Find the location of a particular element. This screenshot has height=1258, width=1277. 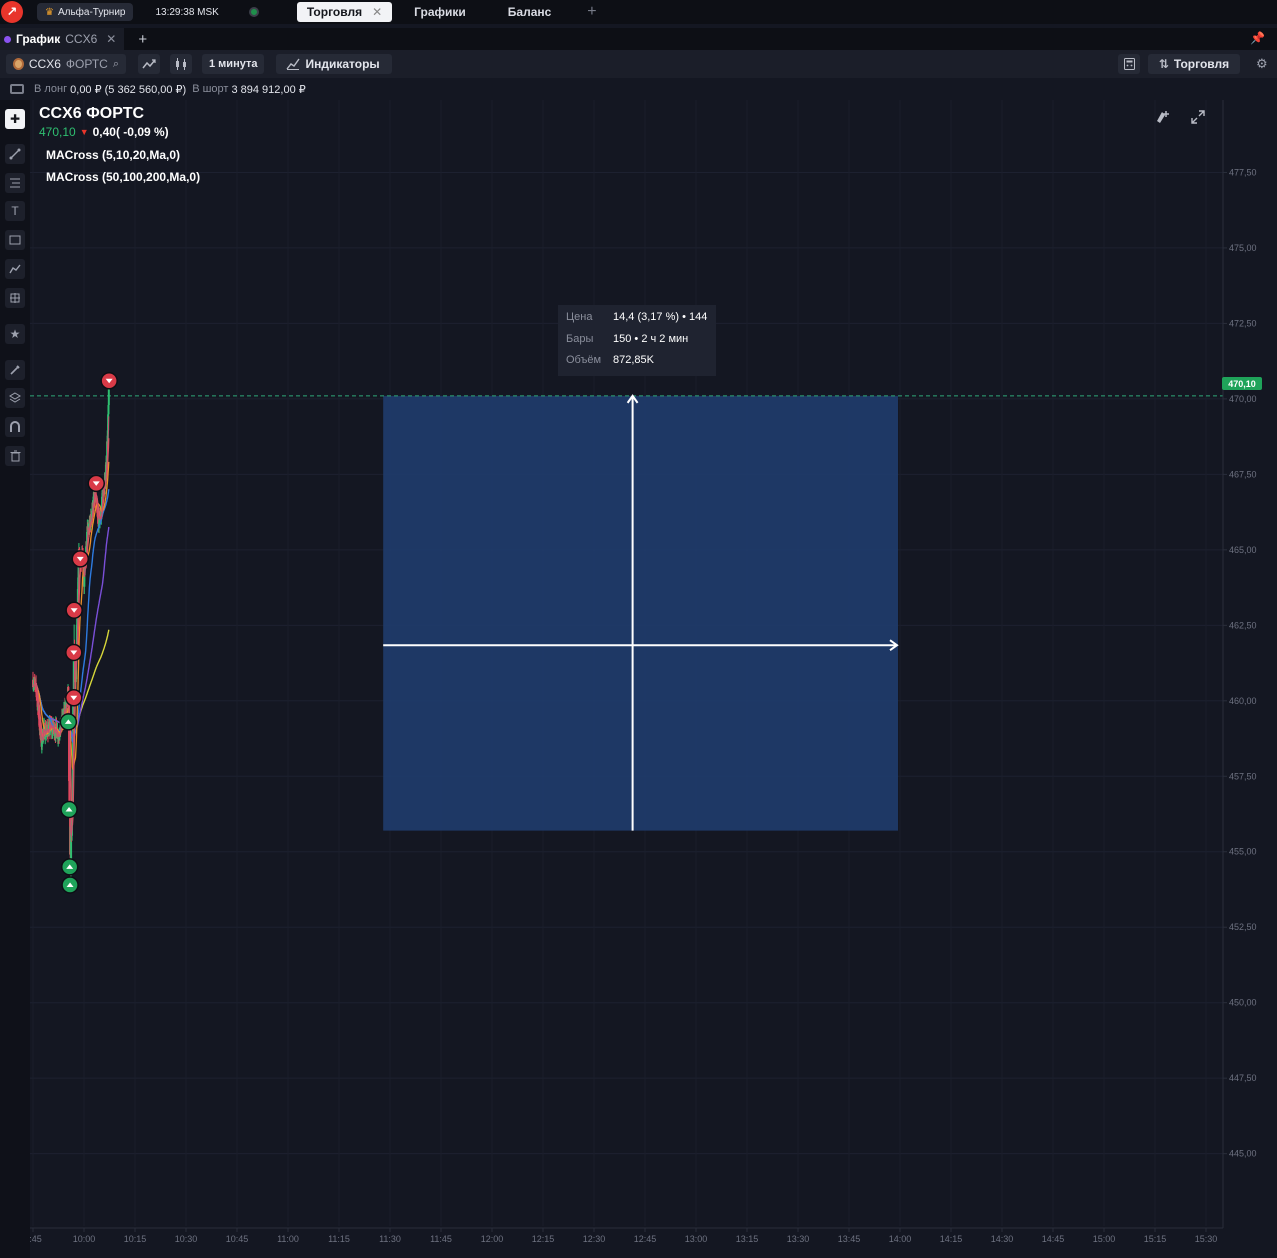

fibonacci-tool is located at coordinates (15, 183).